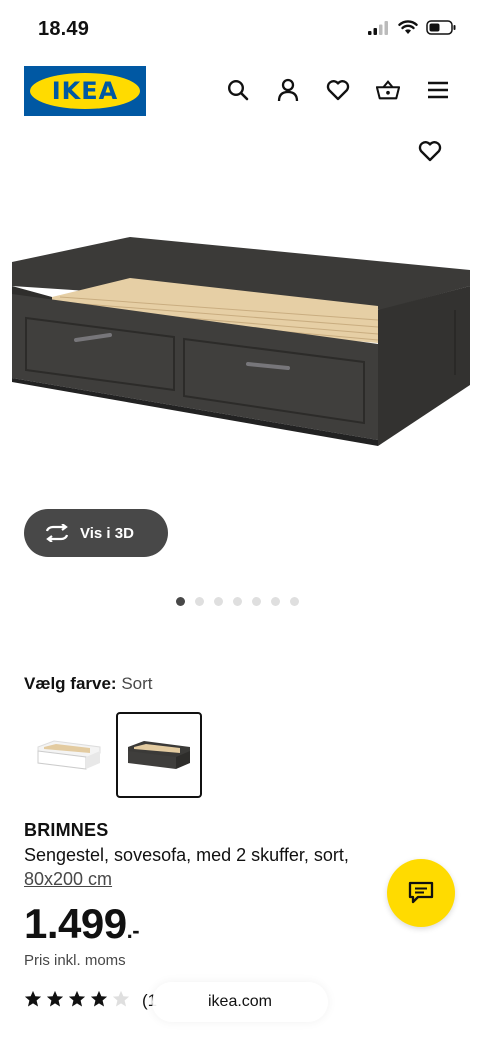 This screenshot has width=480, height=1039. I want to click on rotate-3d-icon, so click(57, 533).